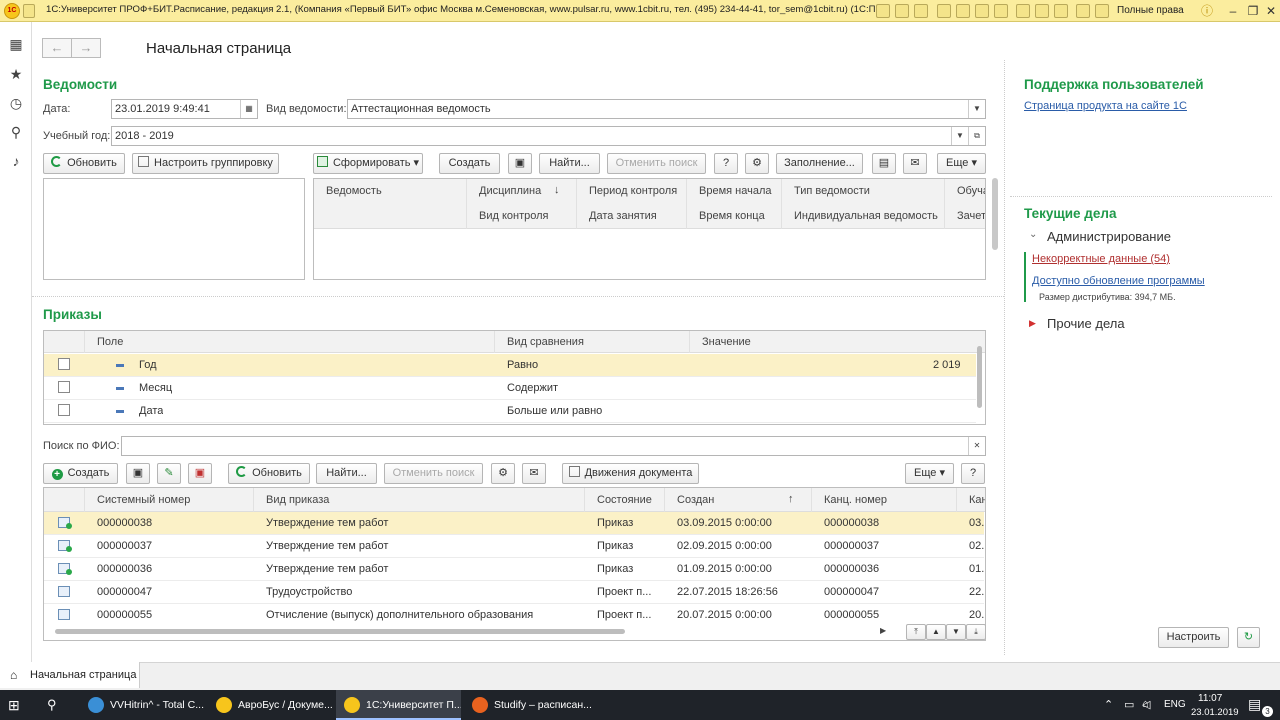 The height and width of the screenshot is (720, 1280). I want to click on open-icon: ⧉, so click(976, 136).